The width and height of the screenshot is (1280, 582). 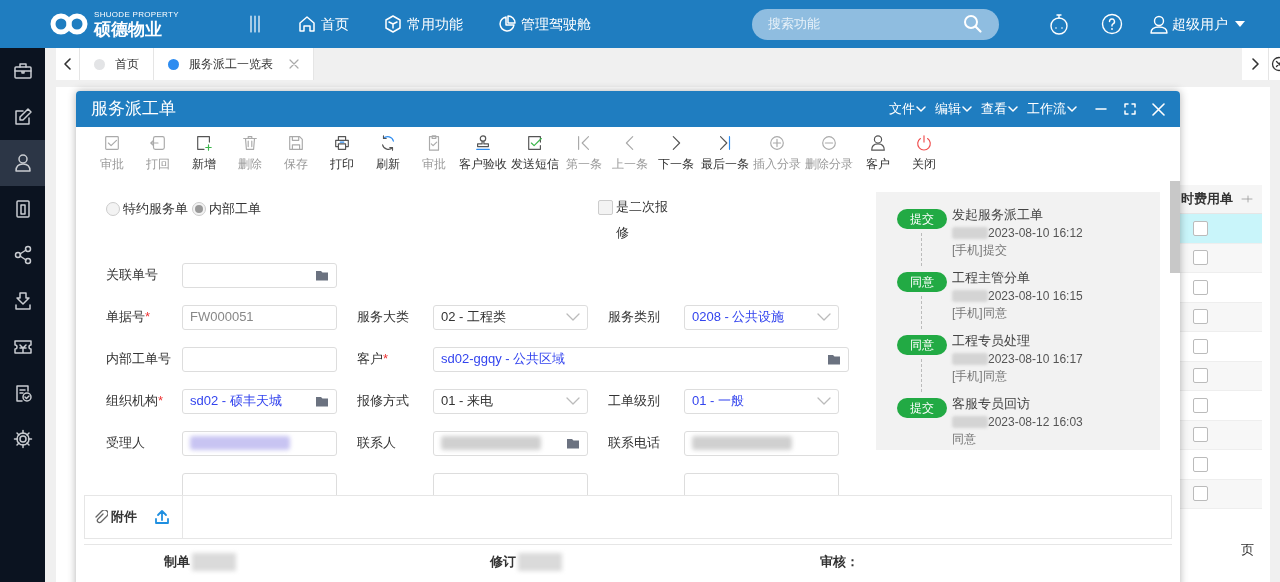 What do you see at coordinates (1112, 24) in the screenshot?
I see `help-icon` at bounding box center [1112, 24].